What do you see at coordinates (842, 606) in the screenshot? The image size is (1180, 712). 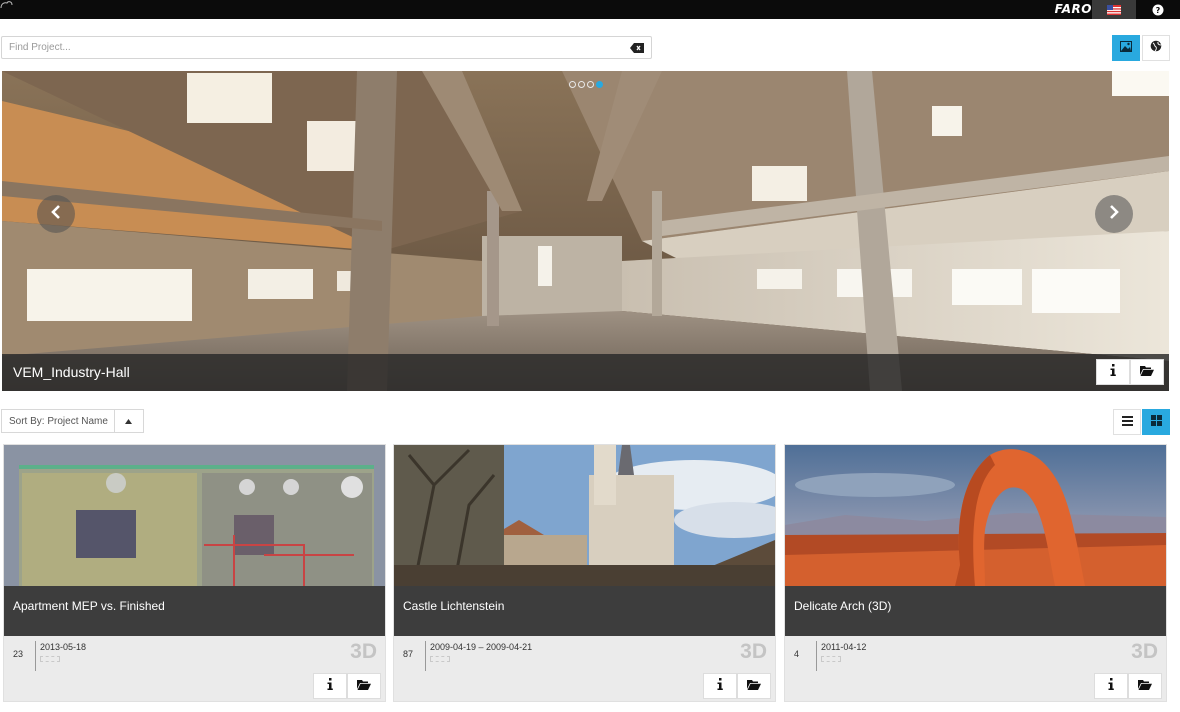 I see `project-name: Delicate Arch (3D)` at bounding box center [842, 606].